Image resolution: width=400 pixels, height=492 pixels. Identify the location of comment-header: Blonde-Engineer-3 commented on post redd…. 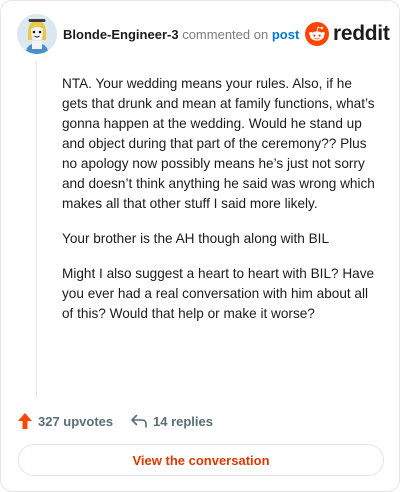
(203, 34).